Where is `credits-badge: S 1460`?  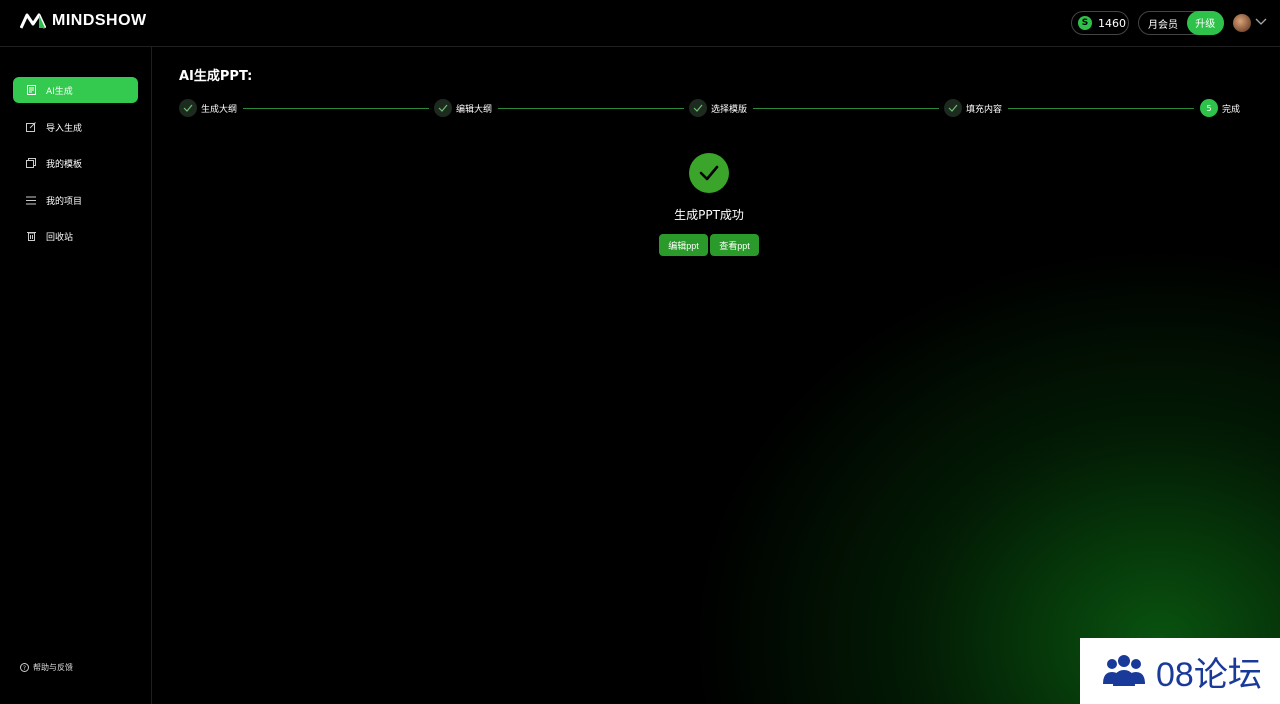 credits-badge: S 1460 is located at coordinates (1100, 23).